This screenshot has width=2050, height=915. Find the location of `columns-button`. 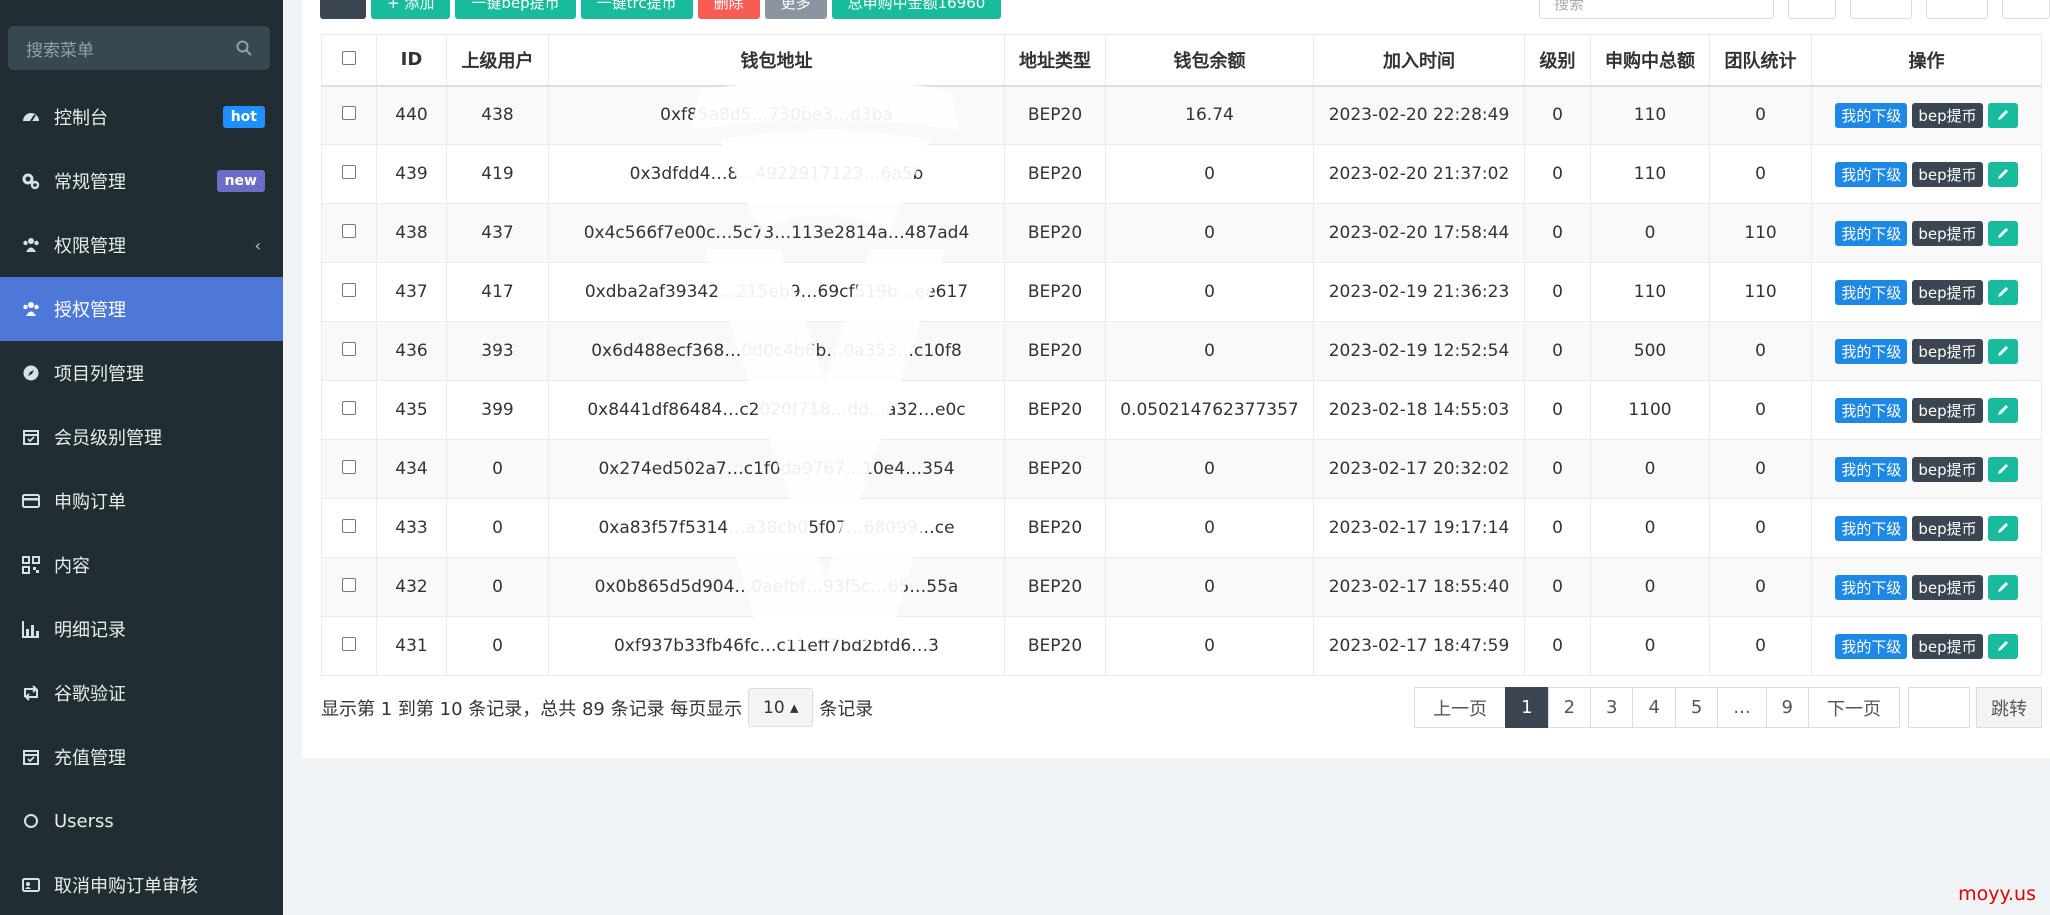

columns-button is located at coordinates (1881, 9).